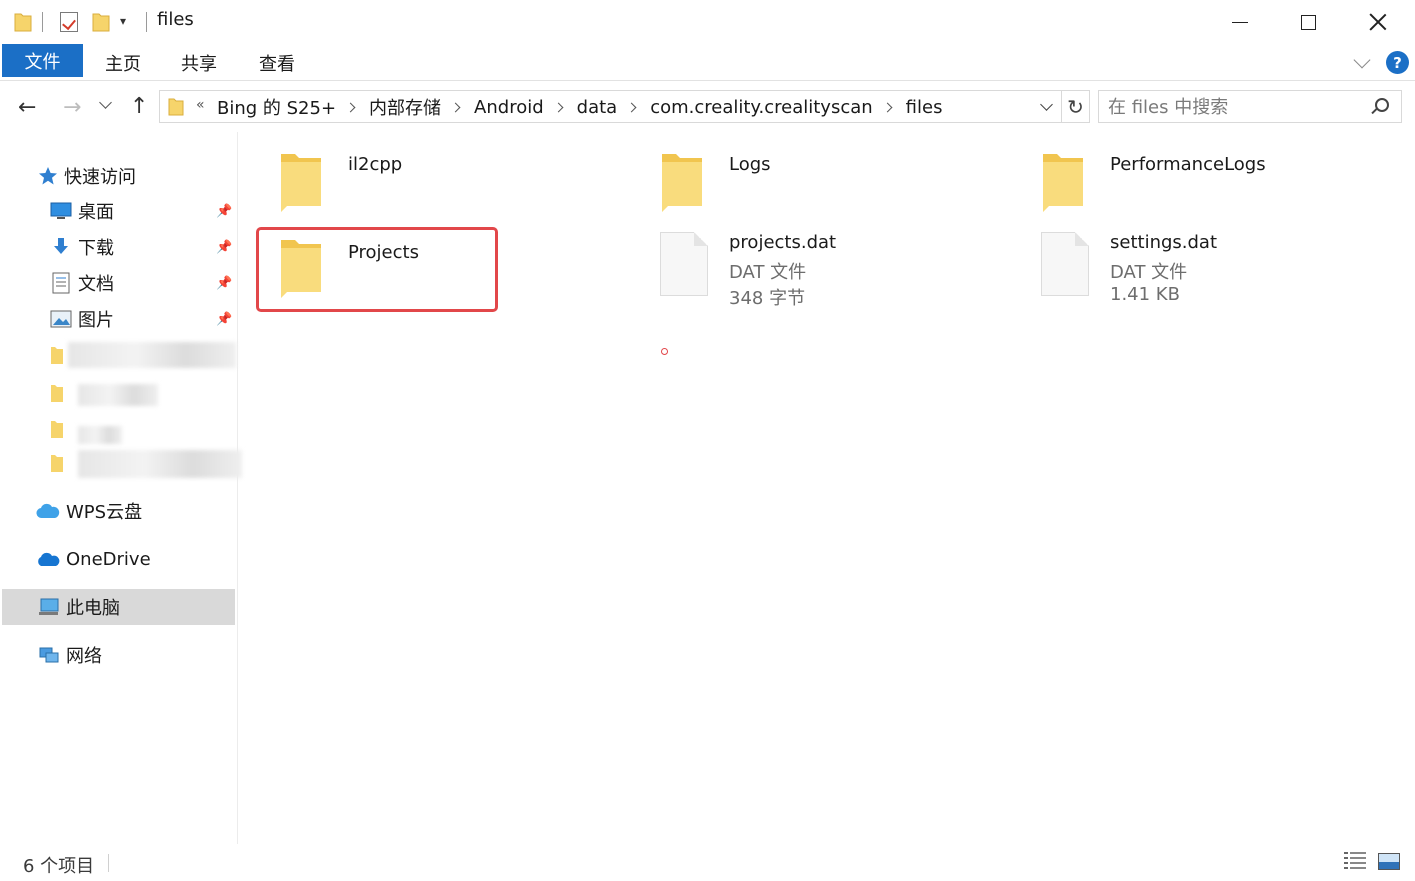 The height and width of the screenshot is (881, 1415). Describe the element at coordinates (276, 107) in the screenshot. I see `breadcrumb-item: Bing 的 S25+` at that location.